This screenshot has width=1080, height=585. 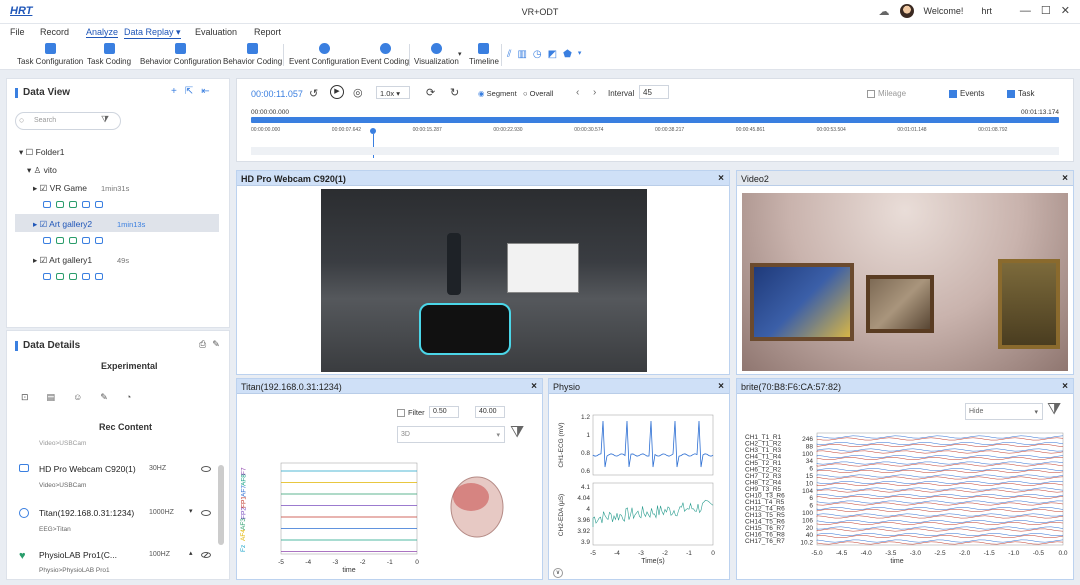 What do you see at coordinates (206, 555) in the screenshot?
I see `eye-off-icon` at bounding box center [206, 555].